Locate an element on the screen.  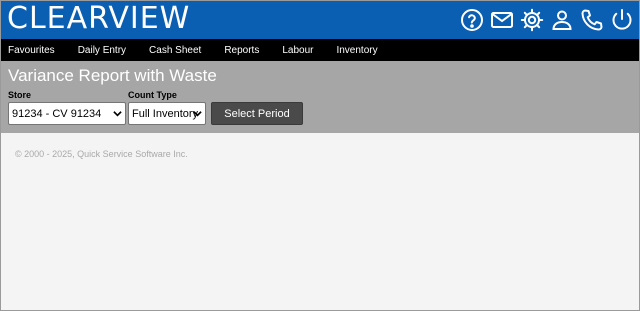
nav-item-daily-entry: Daily Entry is located at coordinates (102, 50).